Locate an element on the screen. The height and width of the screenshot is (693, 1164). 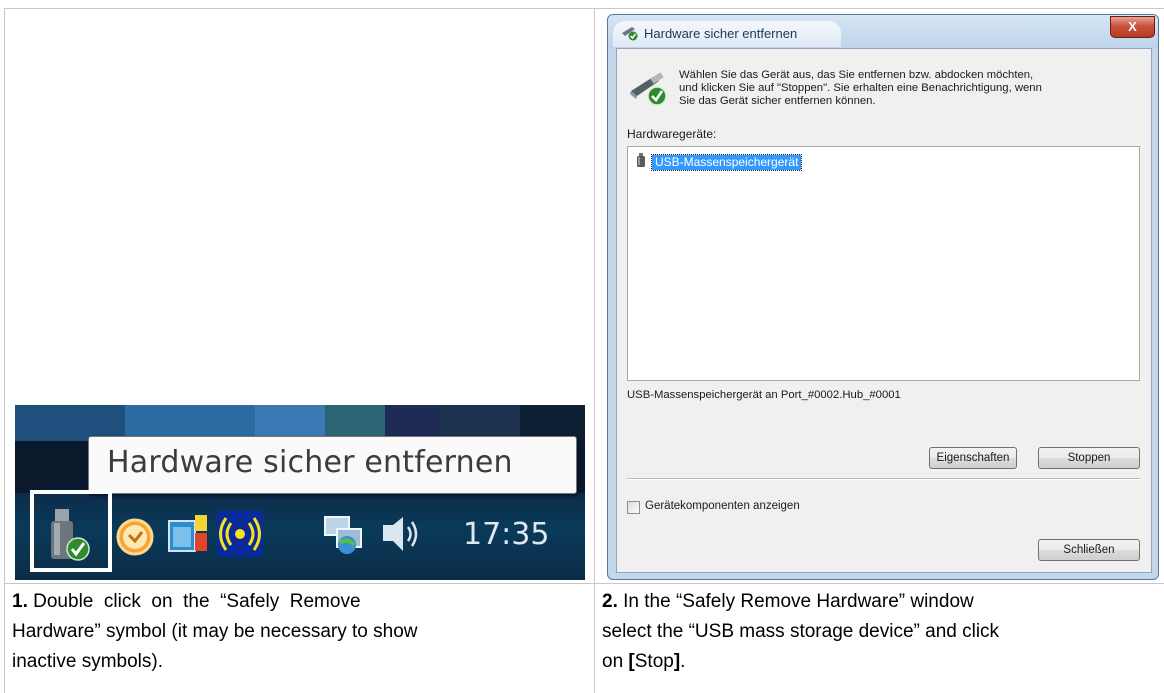
tooltip: Hardware sicher entfernen is located at coordinates (332, 465).